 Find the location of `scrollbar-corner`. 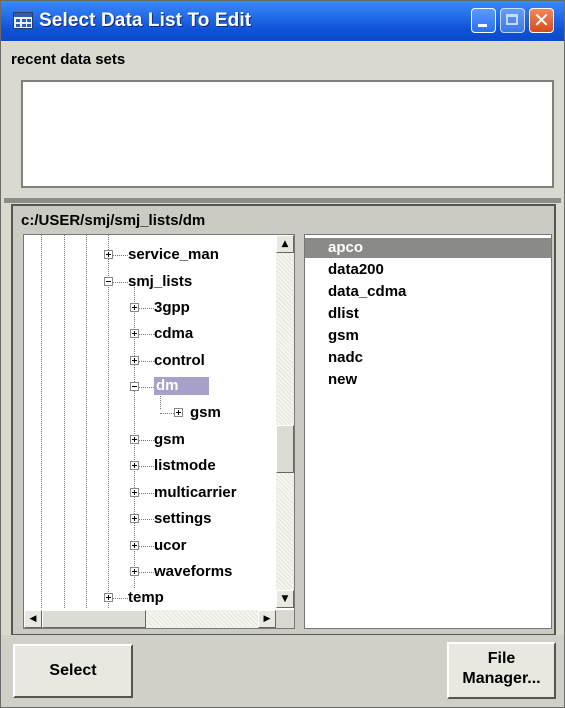

scrollbar-corner is located at coordinates (285, 619).